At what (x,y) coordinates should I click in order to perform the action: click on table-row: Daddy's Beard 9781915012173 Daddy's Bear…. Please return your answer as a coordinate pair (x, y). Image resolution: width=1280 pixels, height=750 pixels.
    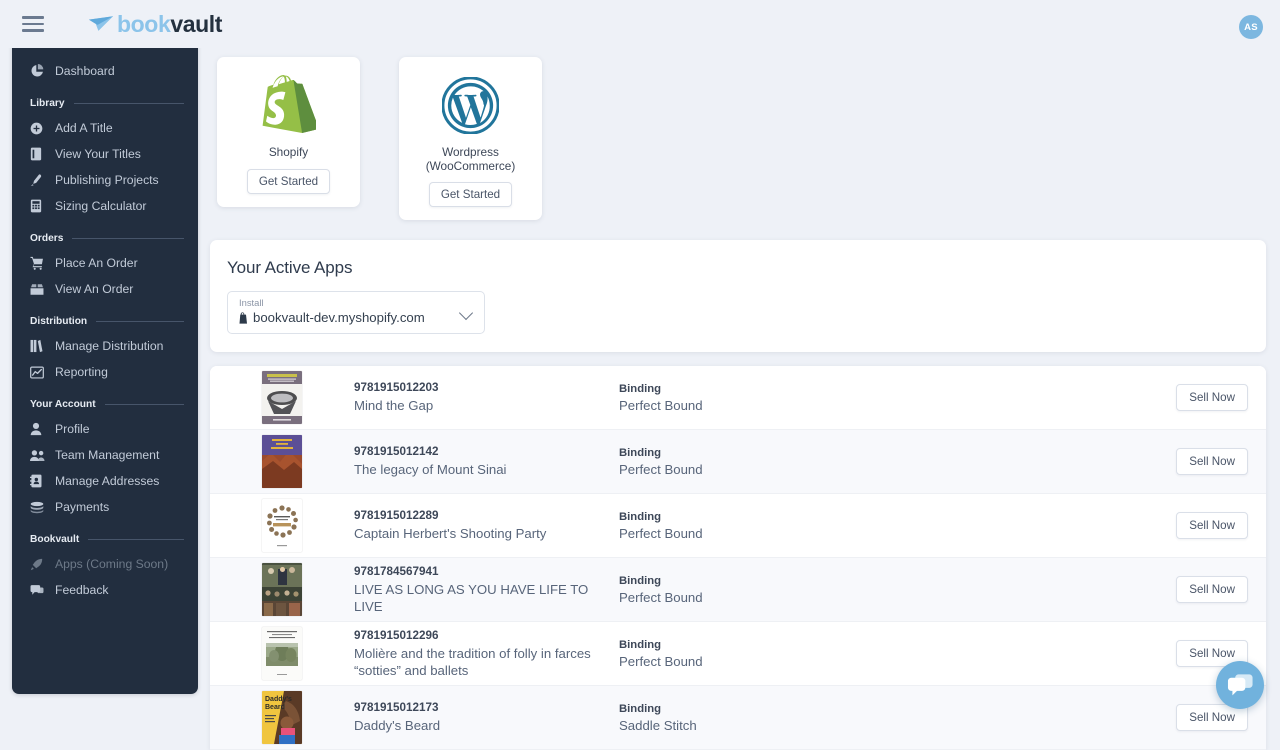
    Looking at the image, I should click on (738, 718).